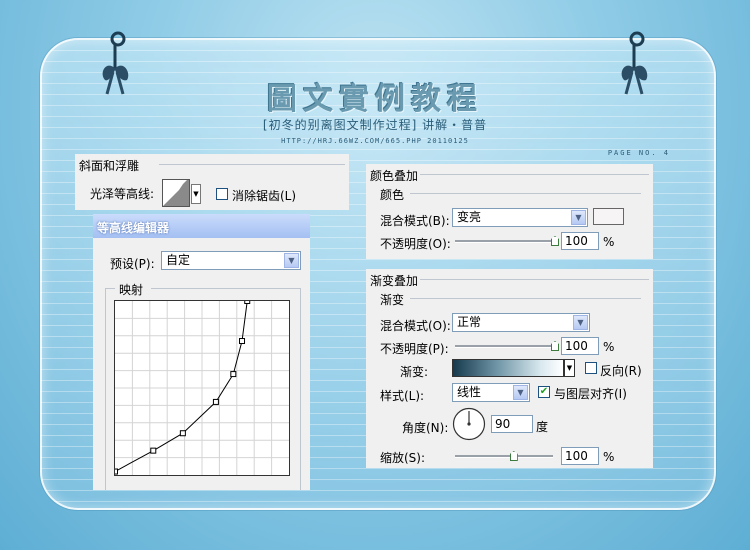  What do you see at coordinates (512, 424) in the screenshot?
I see `angle-input: 90` at bounding box center [512, 424].